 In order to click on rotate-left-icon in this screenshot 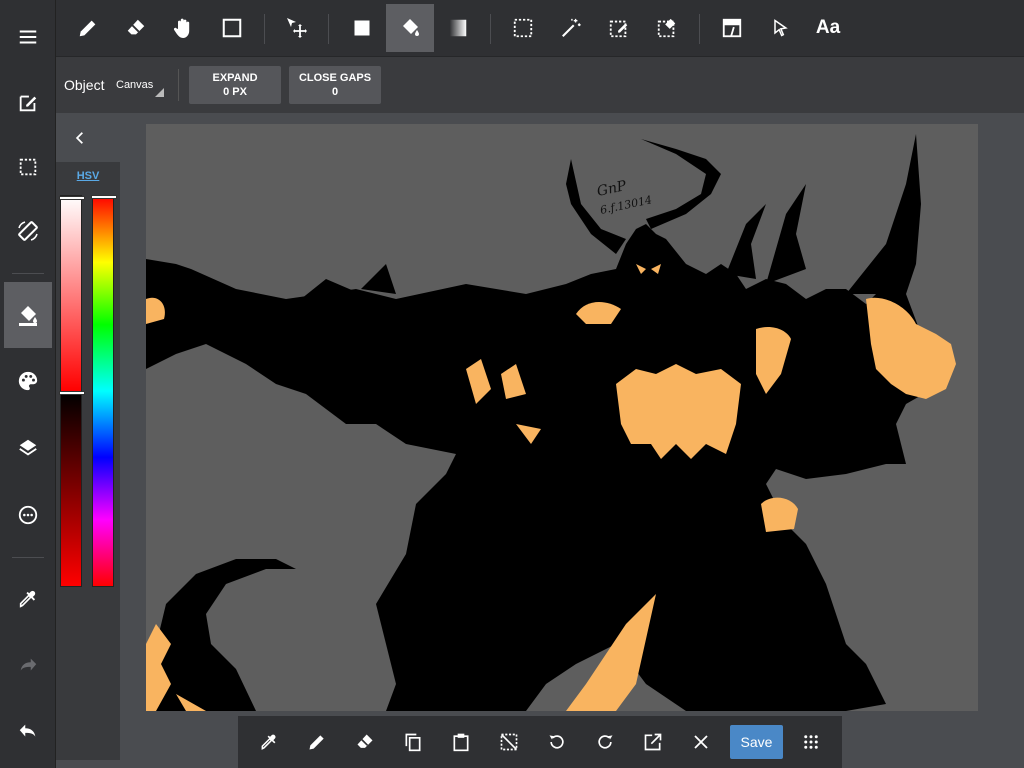, I will do `click(556, 742)`.